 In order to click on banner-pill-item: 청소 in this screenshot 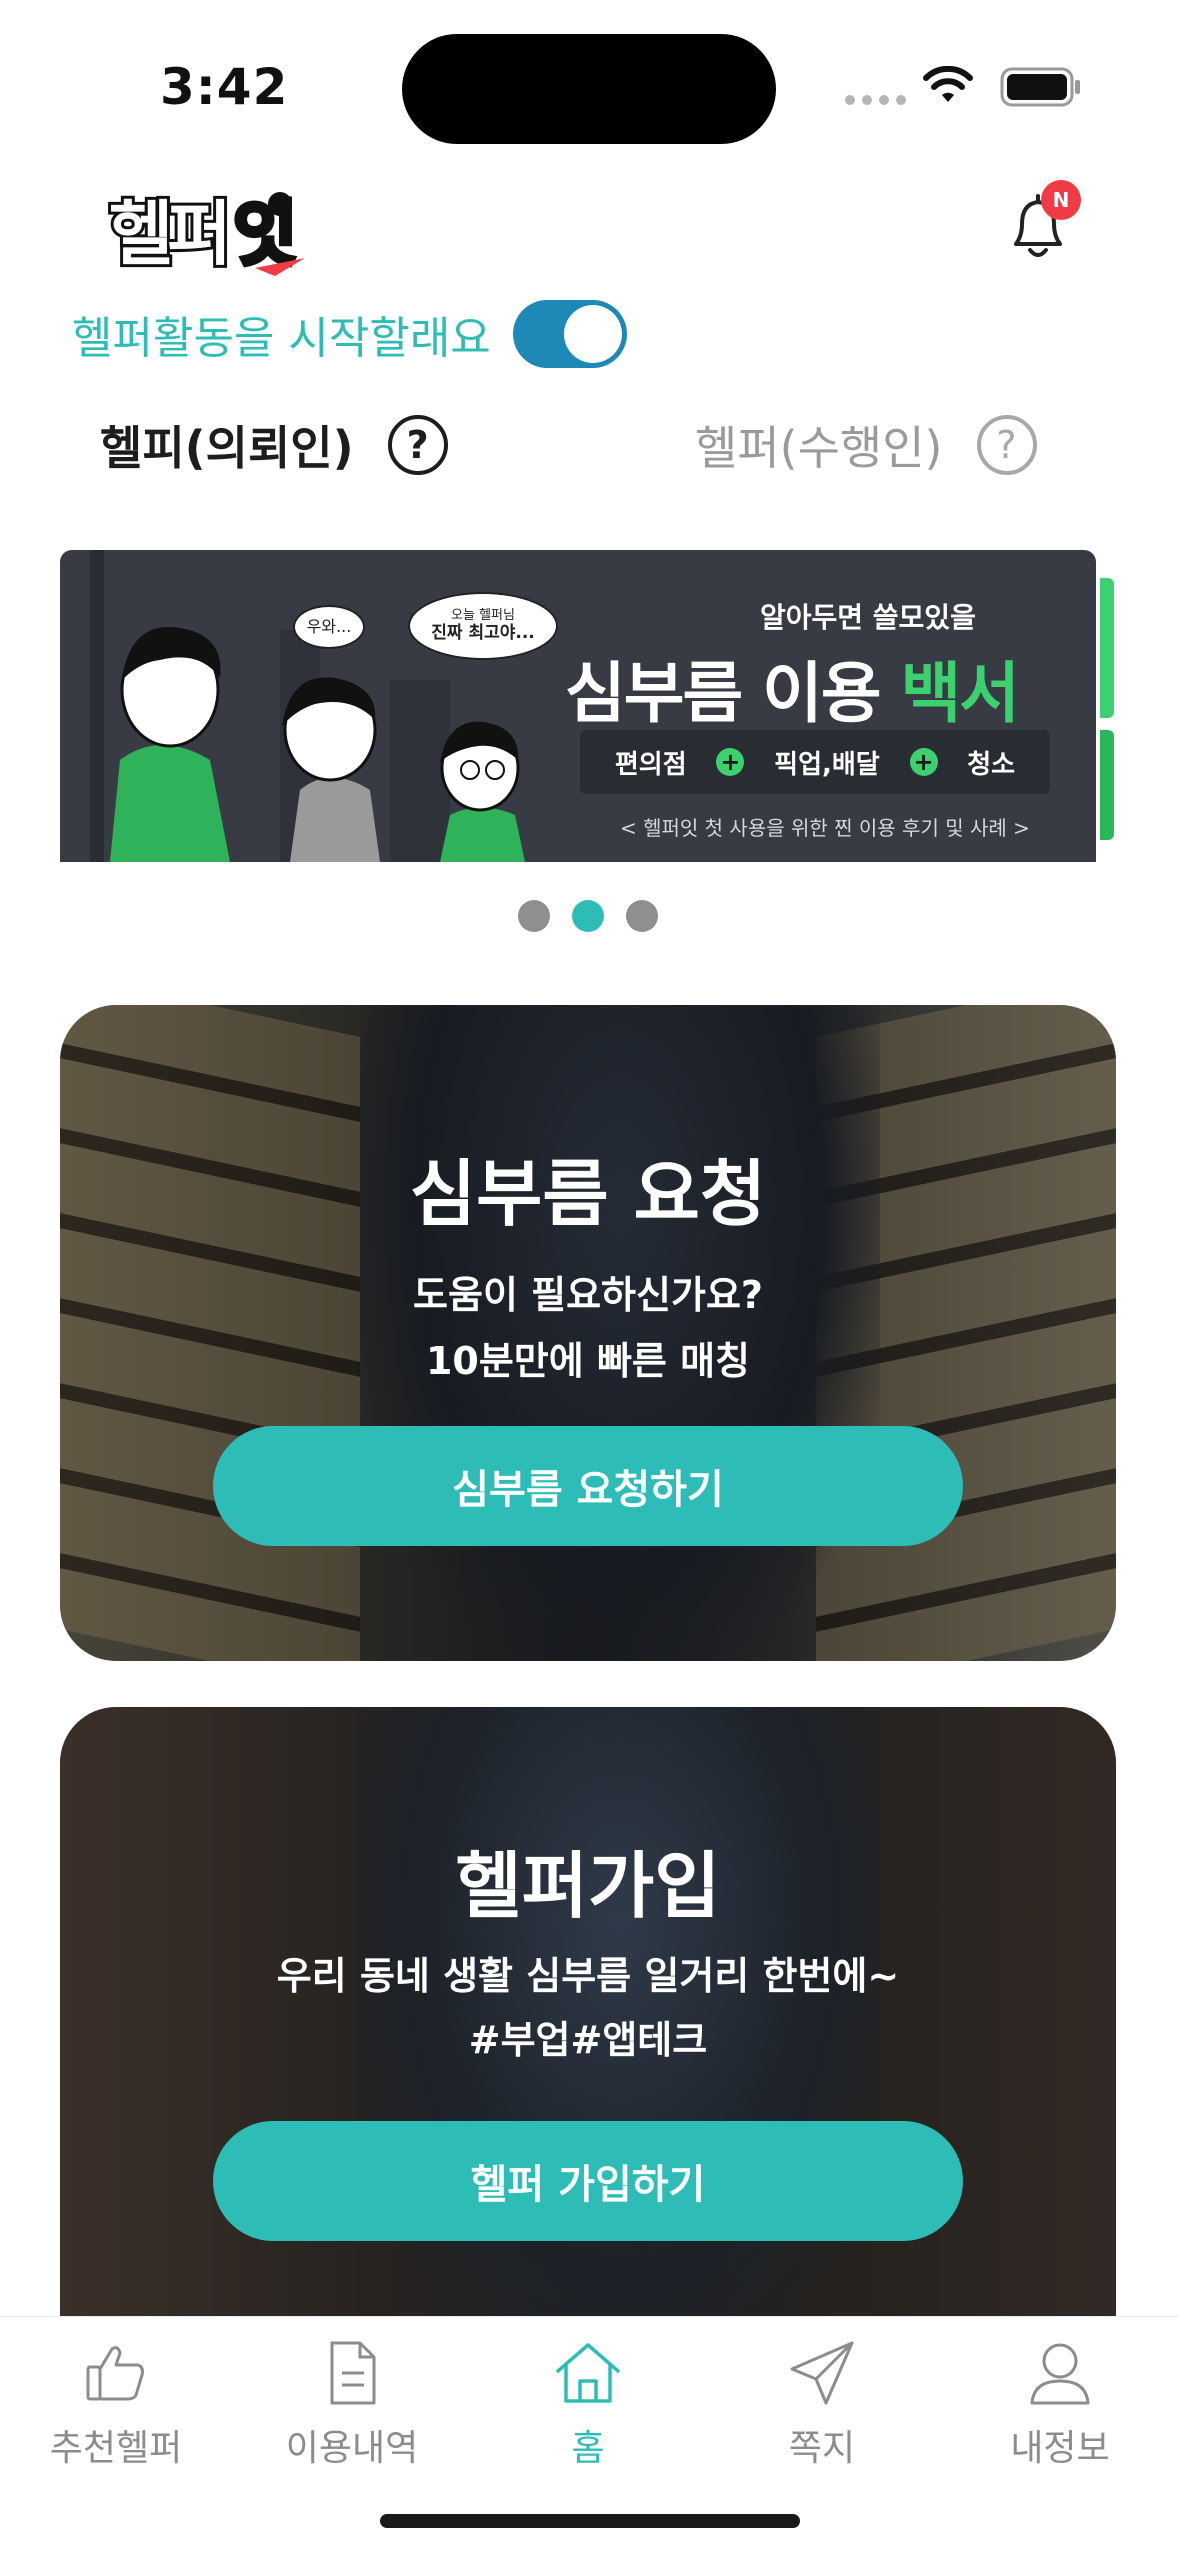, I will do `click(991, 764)`.